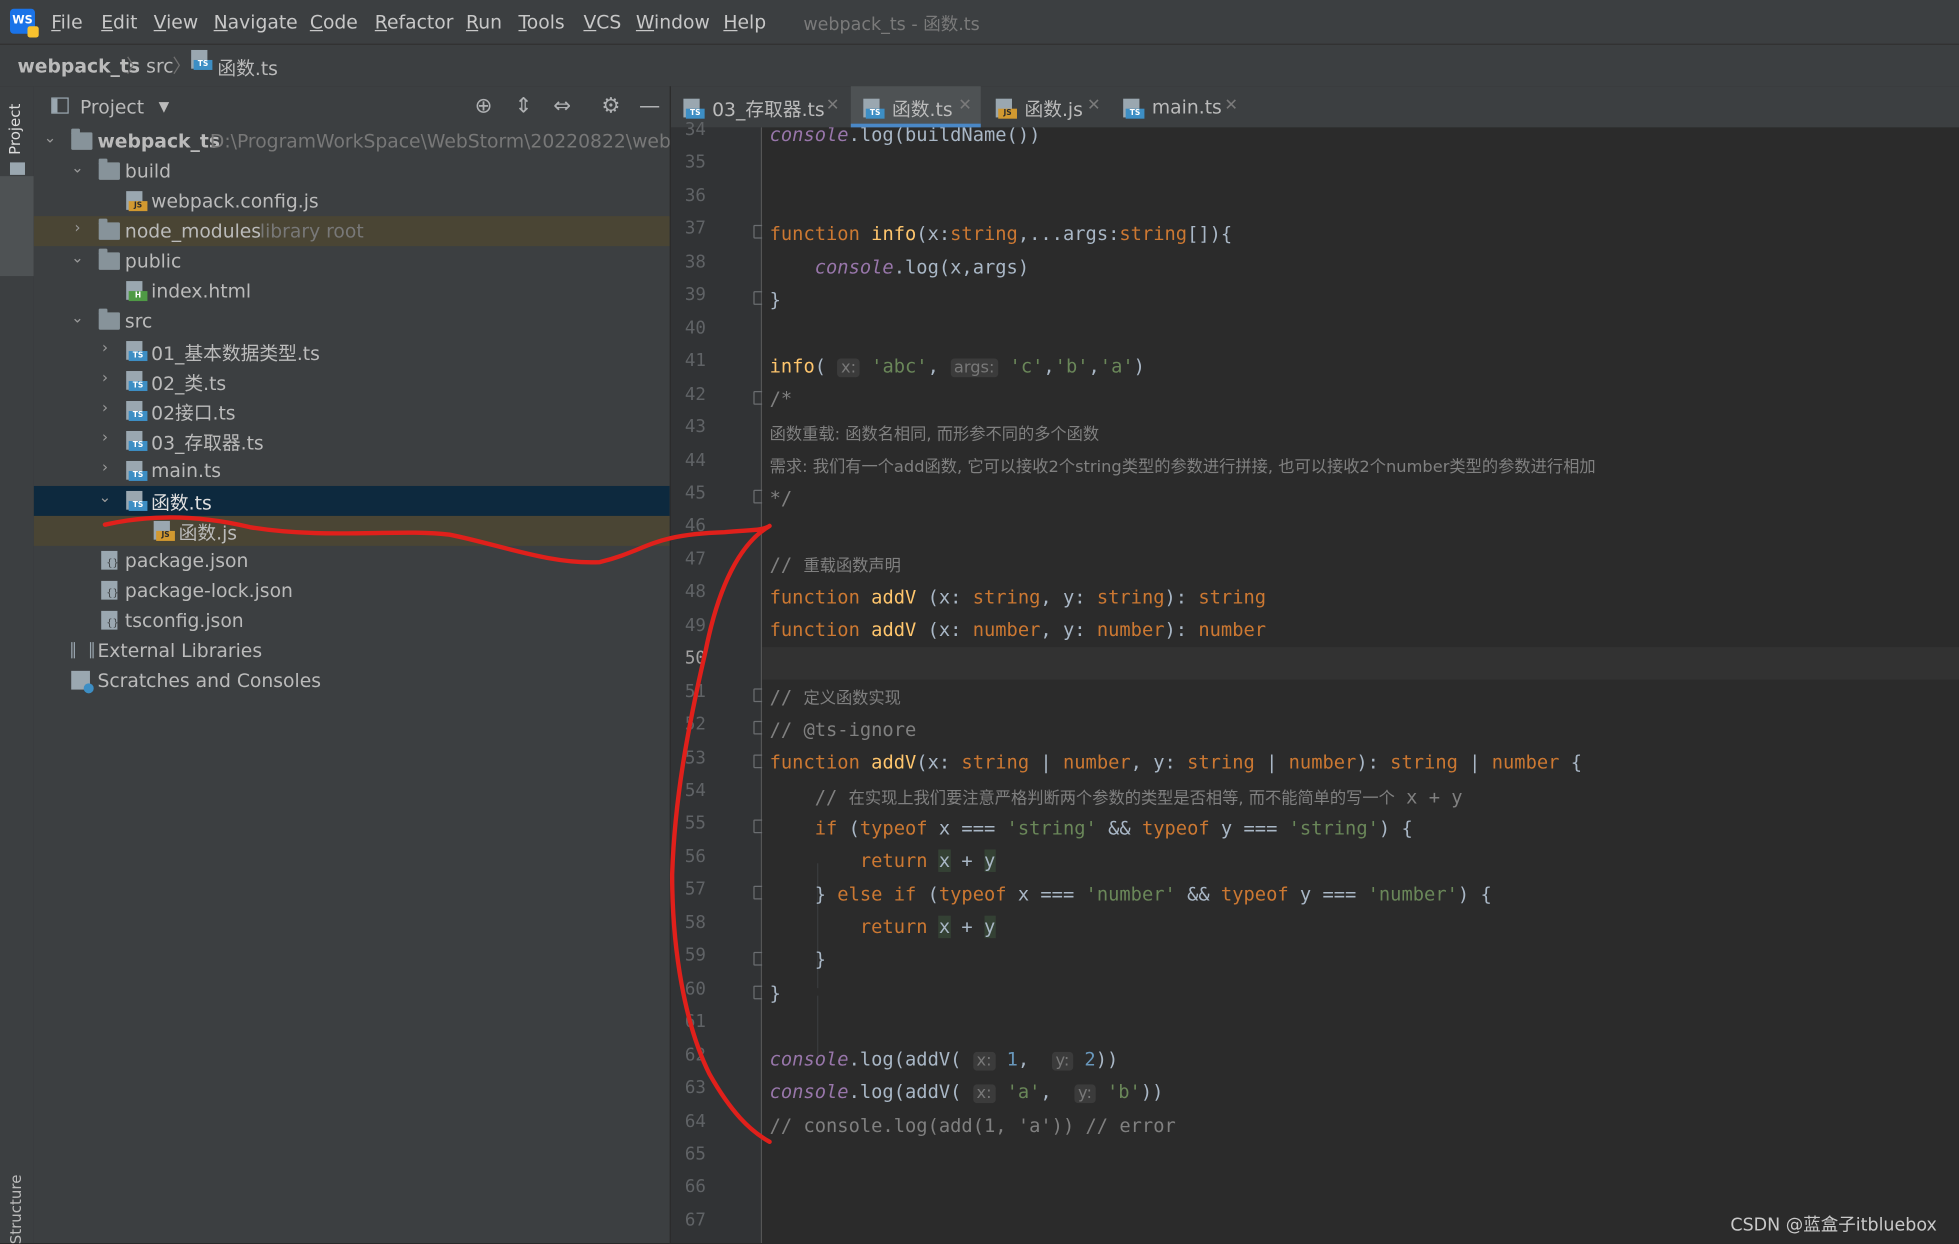 The width and height of the screenshot is (1959, 1244). I want to click on menu-vcs: VCS, so click(602, 22).